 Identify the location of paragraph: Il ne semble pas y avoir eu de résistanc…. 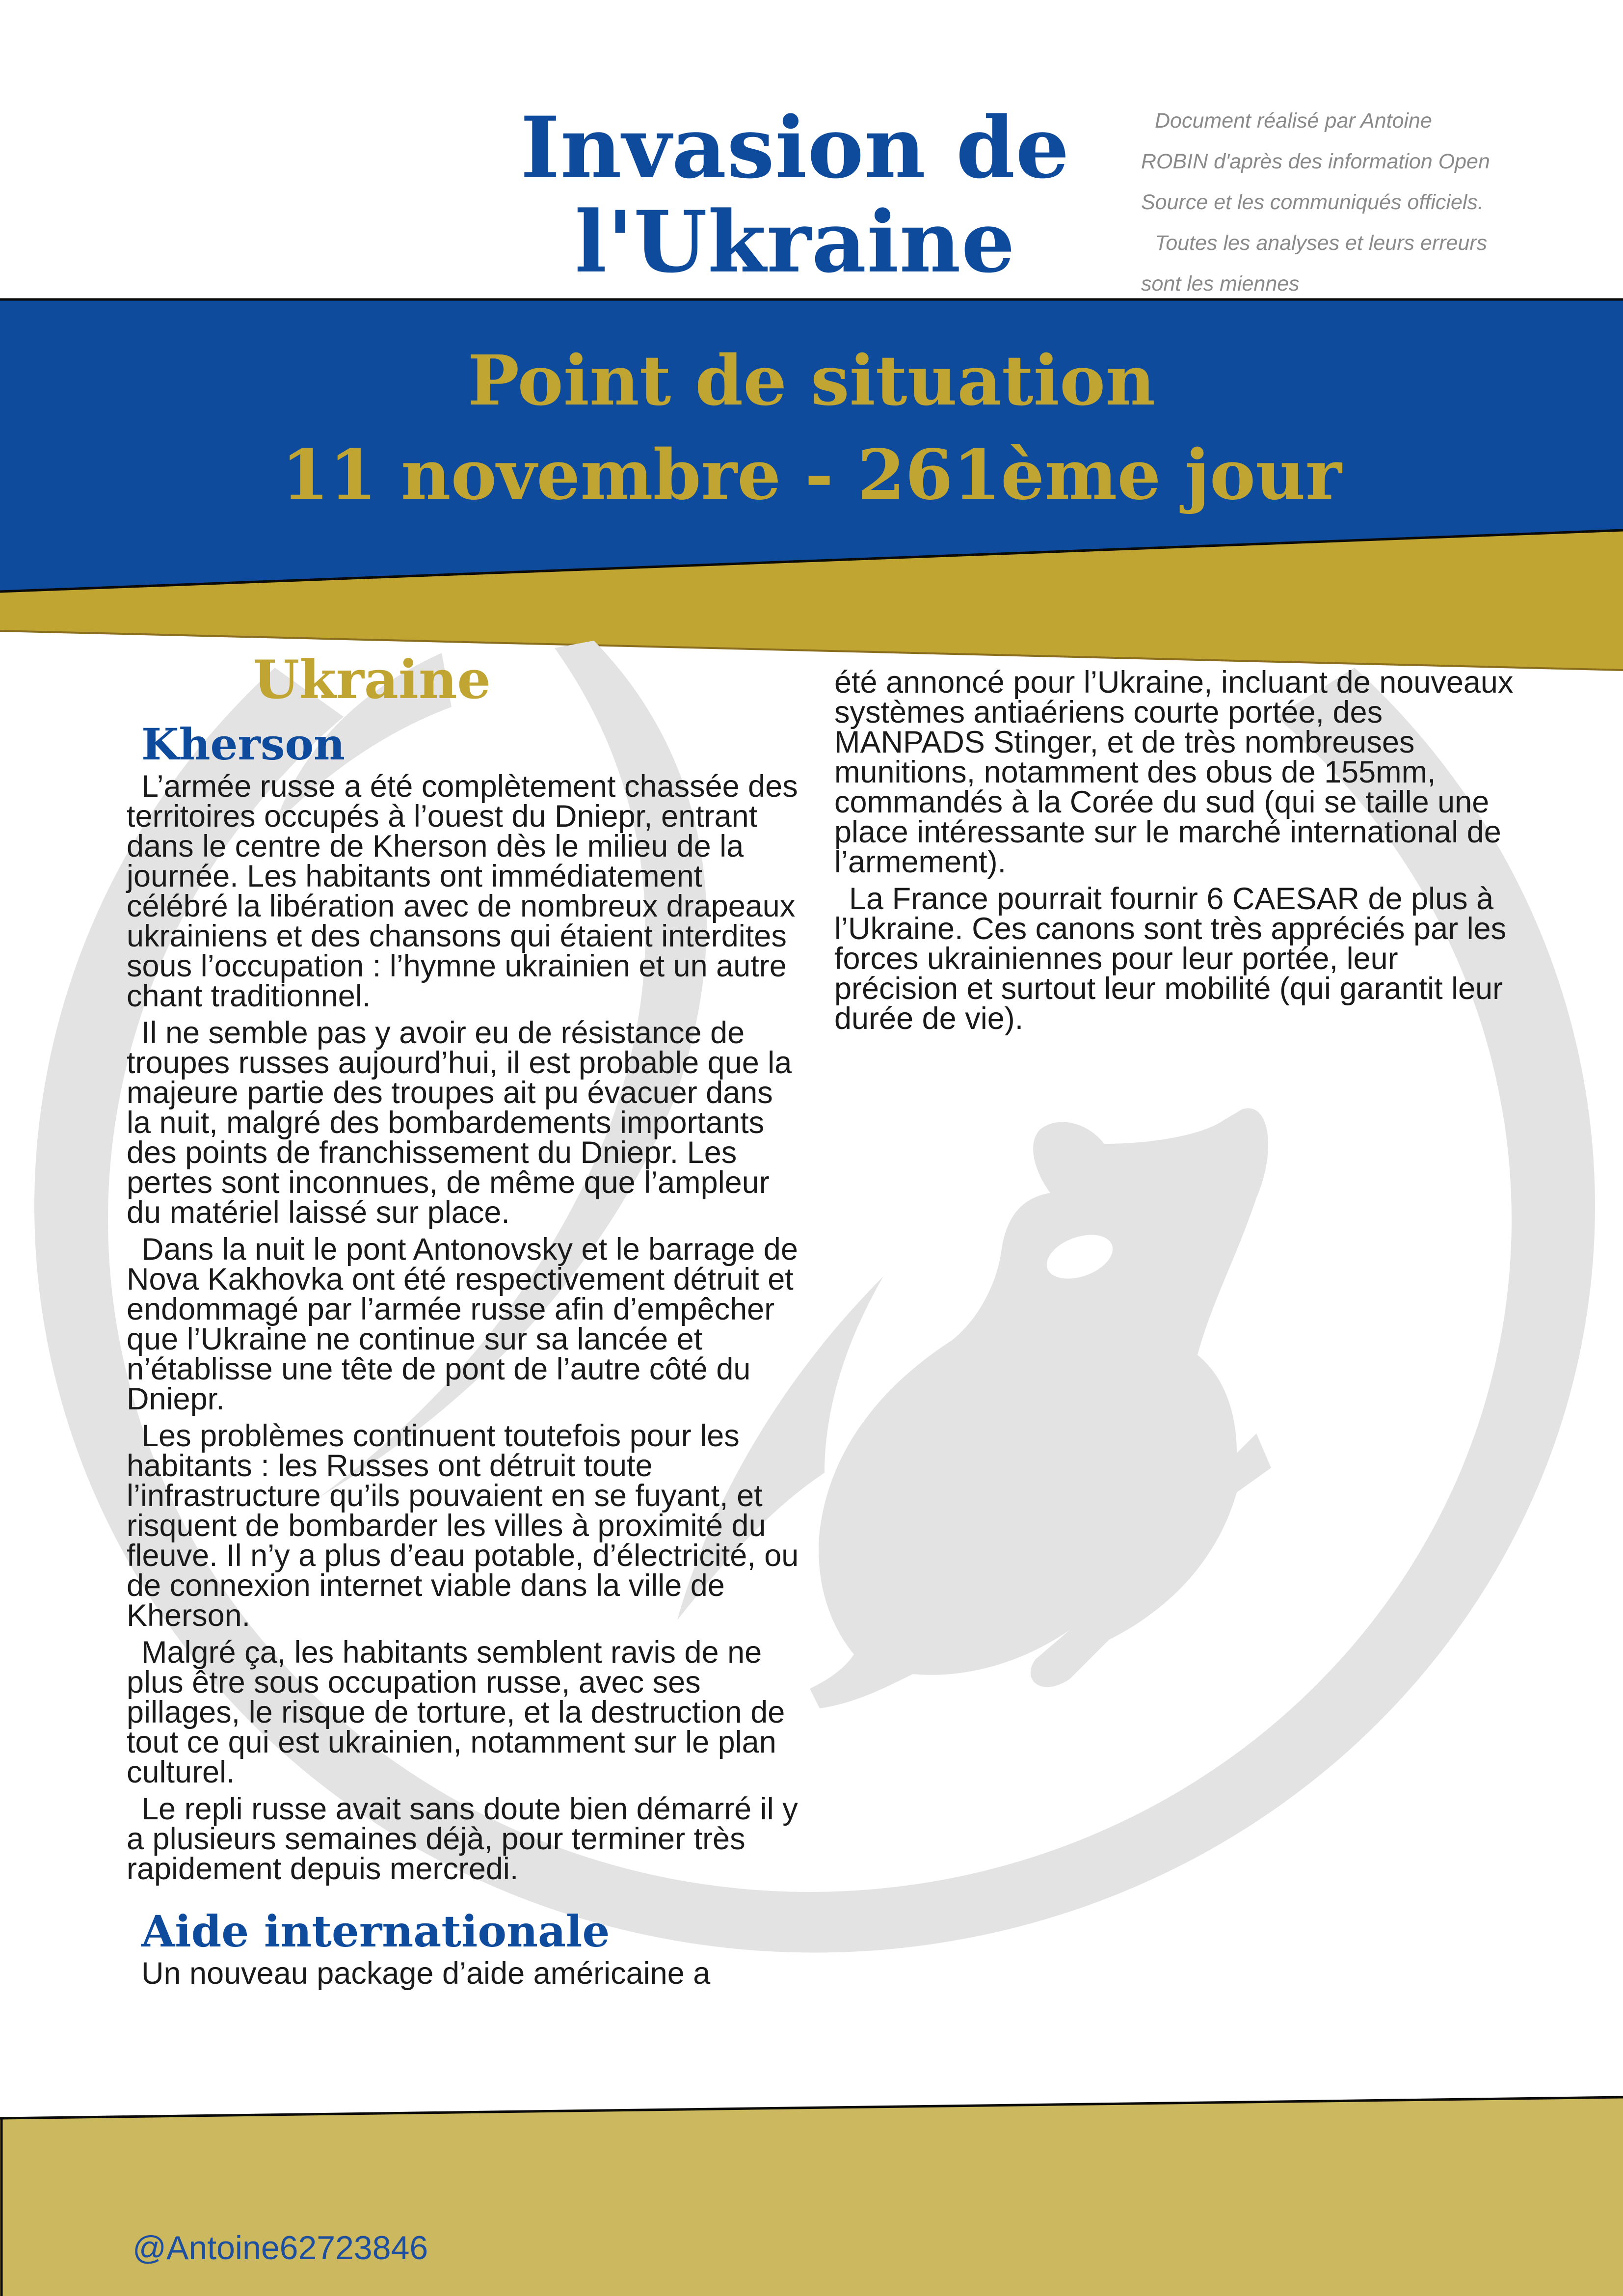
(459, 1123).